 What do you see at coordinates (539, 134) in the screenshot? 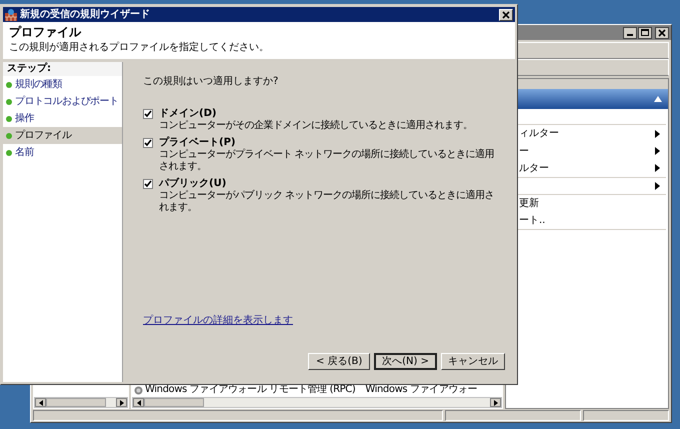
I see `action-item: ィルター` at bounding box center [539, 134].